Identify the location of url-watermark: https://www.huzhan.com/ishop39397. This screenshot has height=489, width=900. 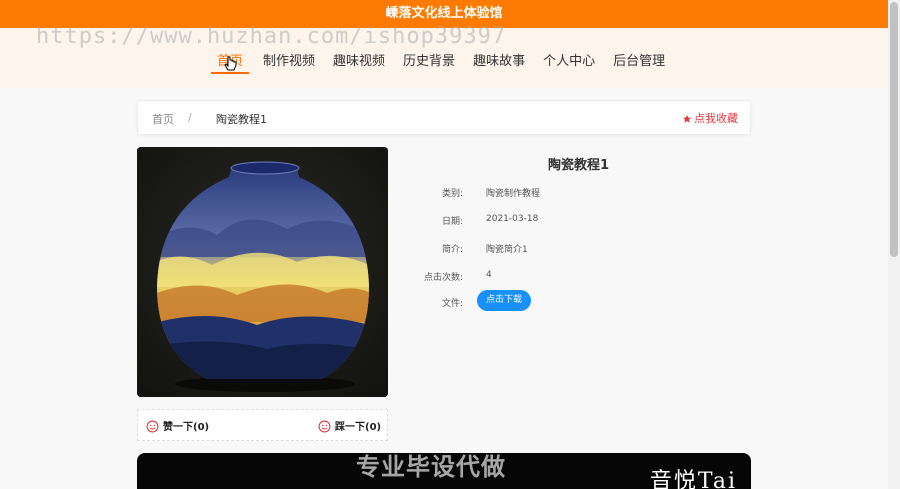
(271, 36).